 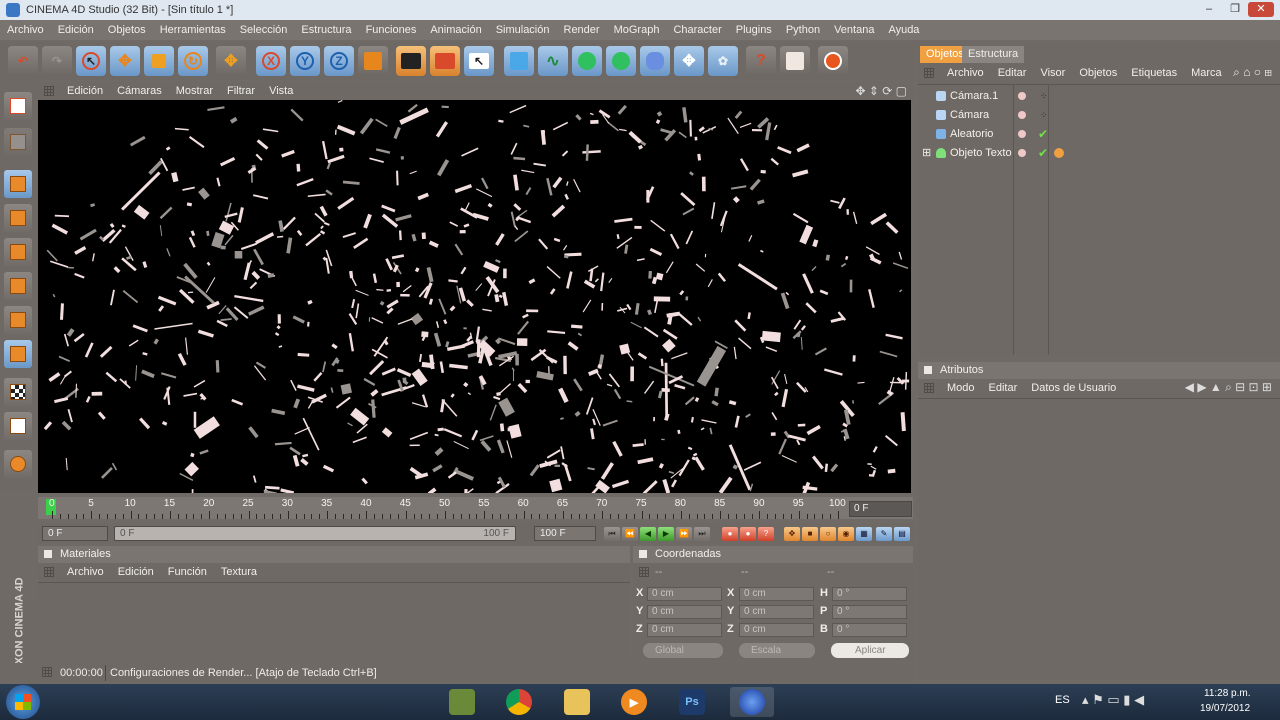 I want to click on menu-seleccion: Selección, so click(x=264, y=30).